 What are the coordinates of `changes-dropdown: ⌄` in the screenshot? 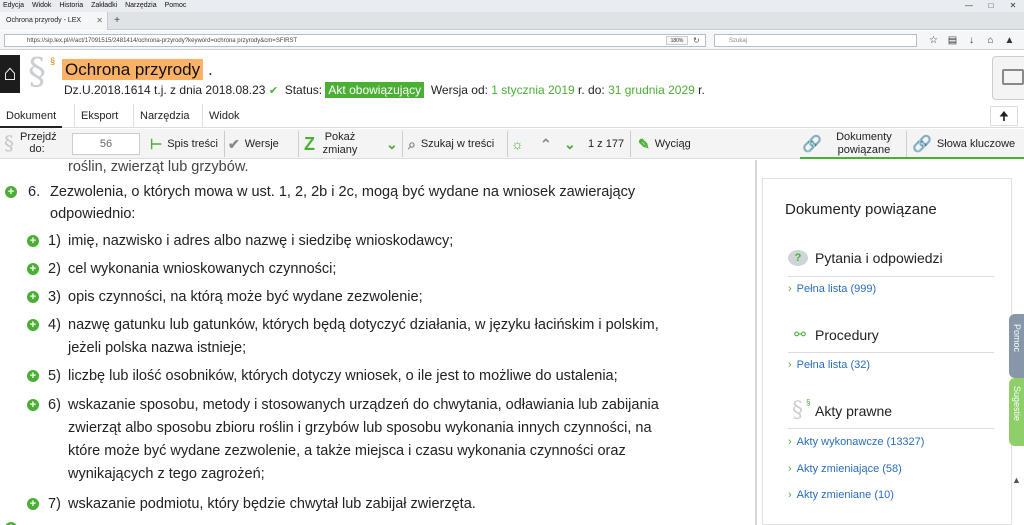 It's located at (394, 144).